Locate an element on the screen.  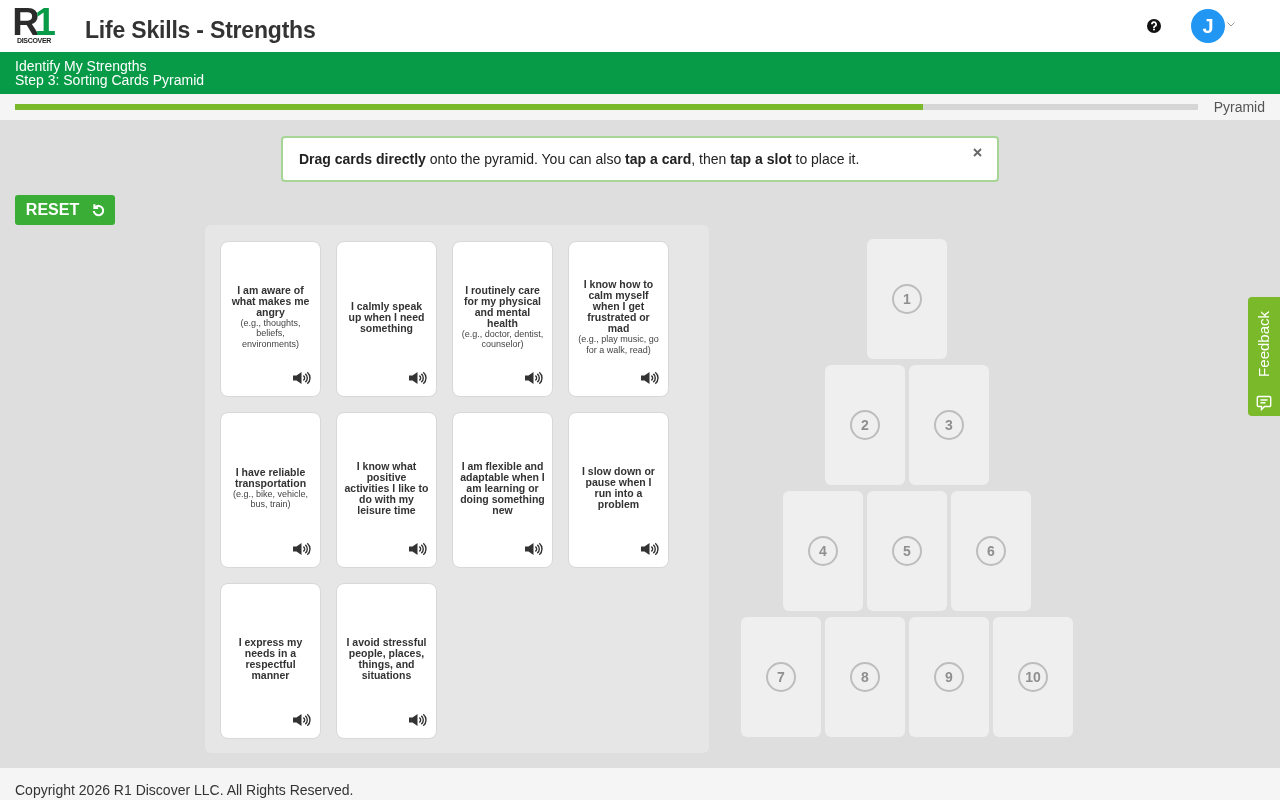
strength-card: I have reliable transportation (e.g., bike, vehicle, bus, train) is located at coordinates (270, 490).